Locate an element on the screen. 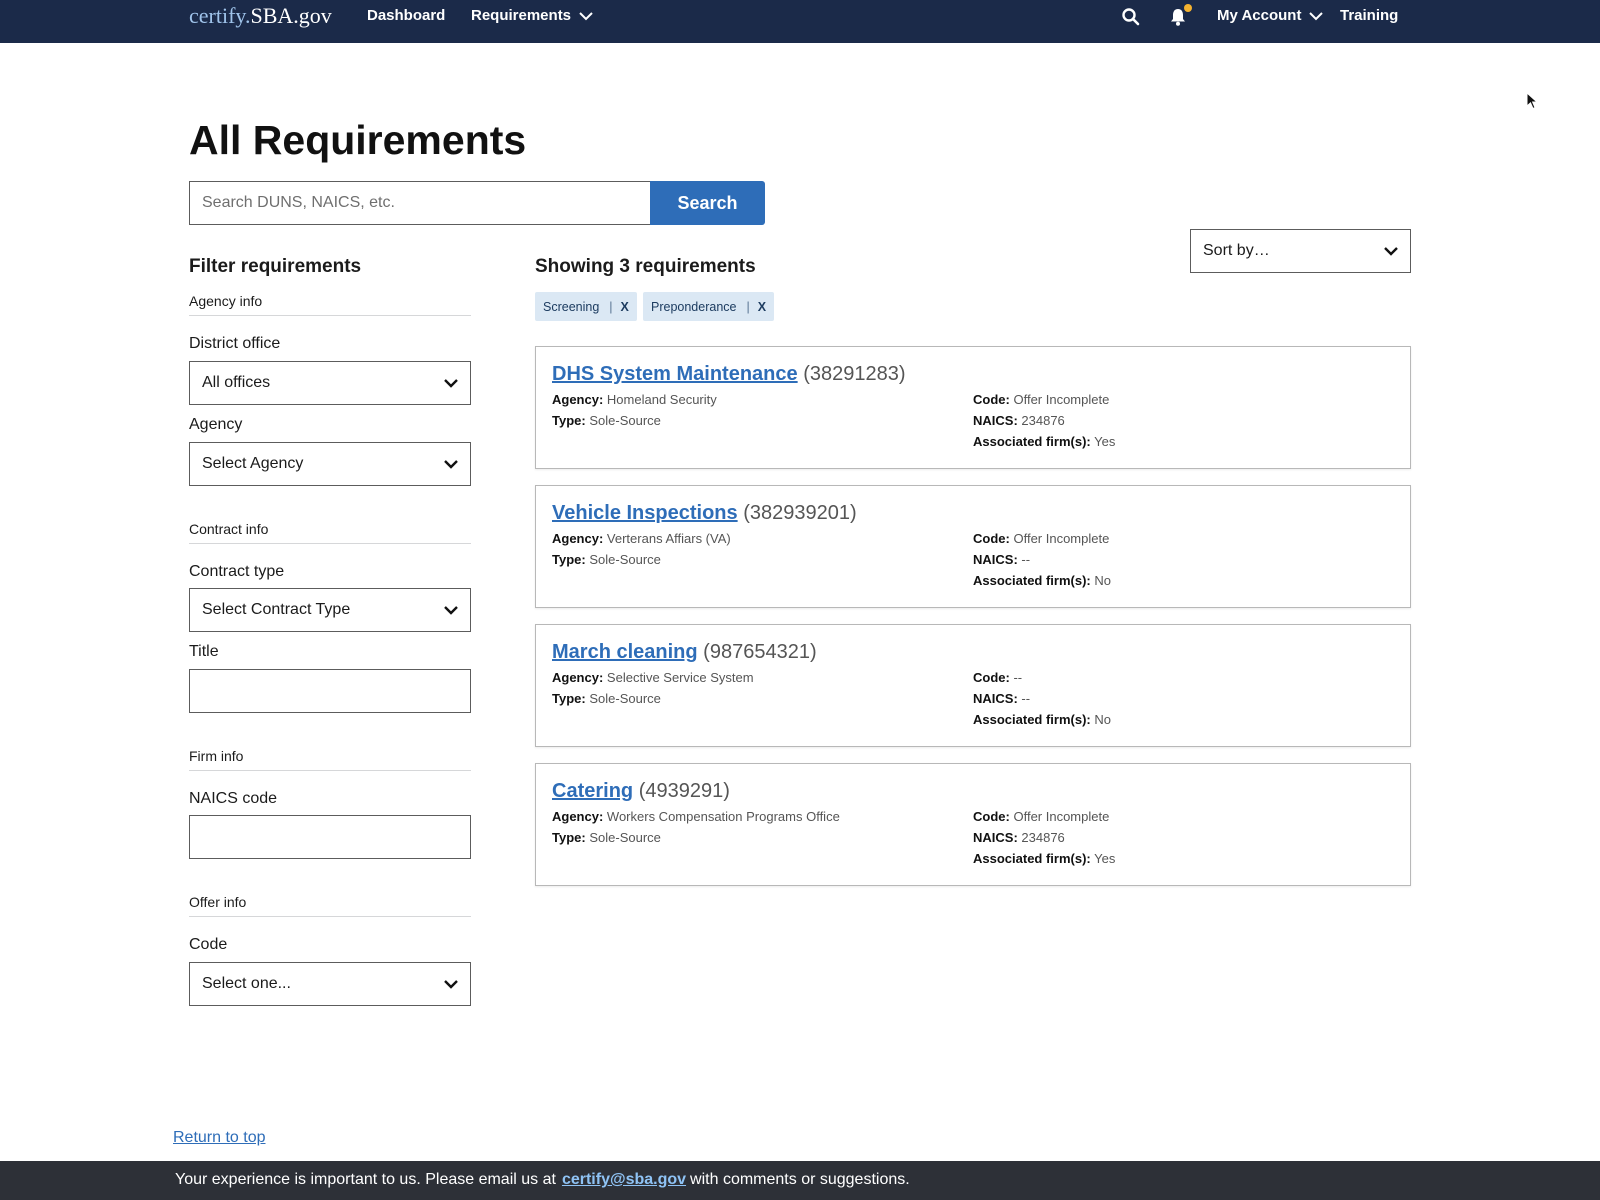 This screenshot has width=1600, height=1200. requirement-id: (38291283) is located at coordinates (854, 374).